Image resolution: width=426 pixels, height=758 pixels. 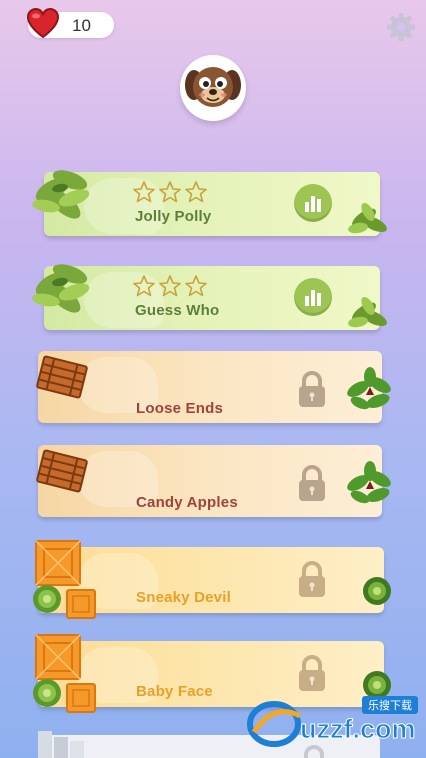 What do you see at coordinates (213, 387) in the screenshot?
I see `level-card-loose-ends: Loose Ends` at bounding box center [213, 387].